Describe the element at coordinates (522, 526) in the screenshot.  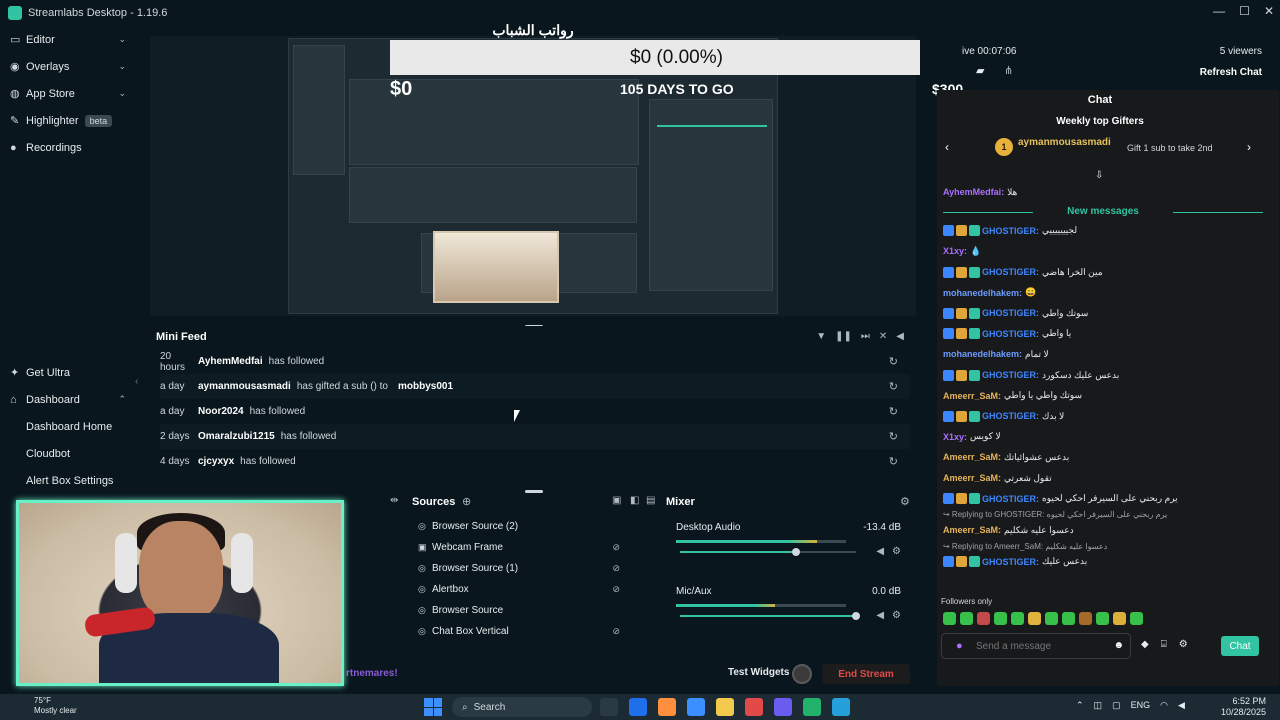
I see `source-item: ◎ Browser Source (2)` at that location.